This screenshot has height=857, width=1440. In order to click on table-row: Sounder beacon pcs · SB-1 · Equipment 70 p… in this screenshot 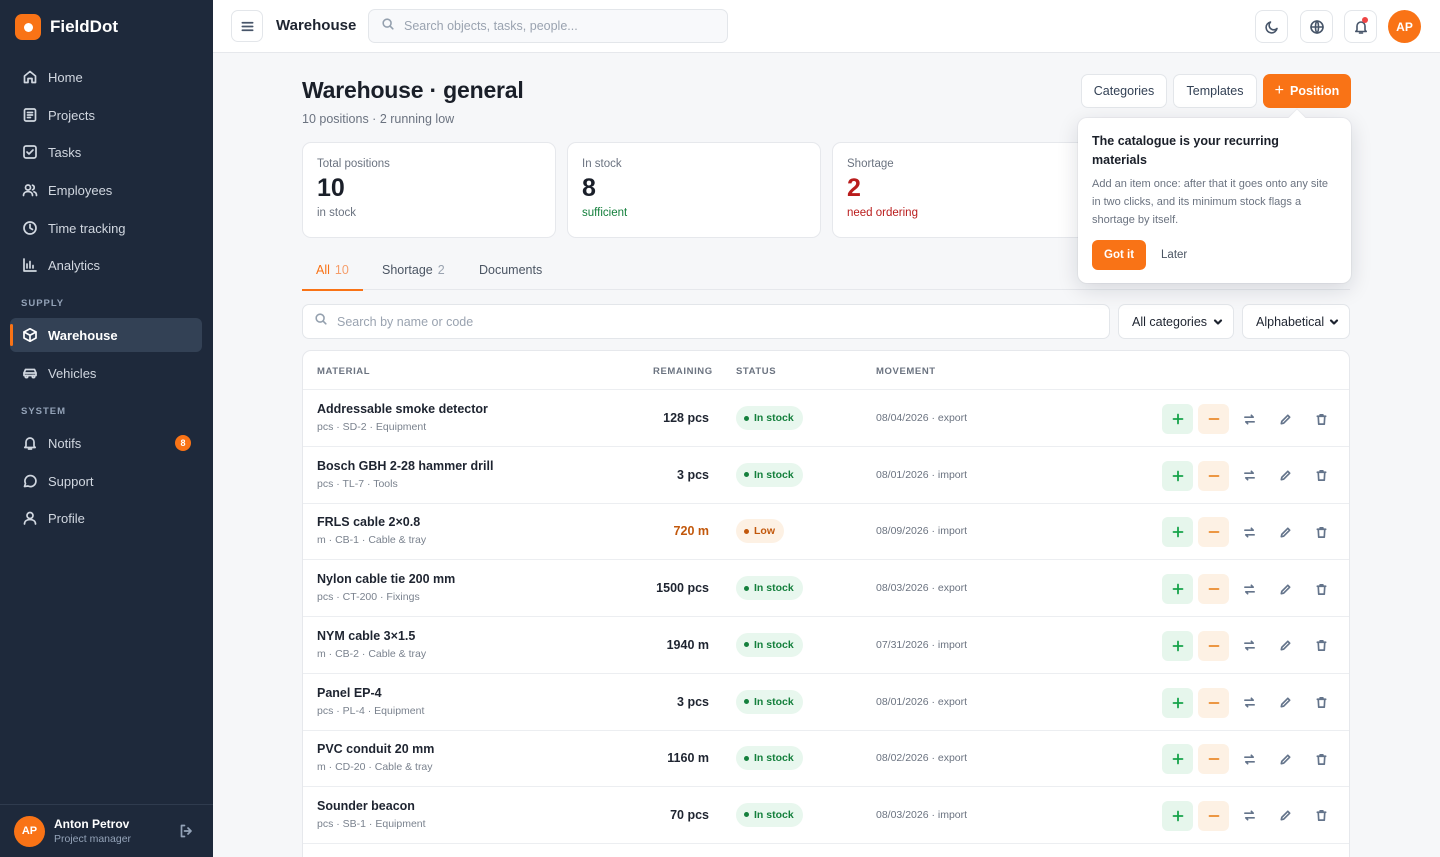, I will do `click(826, 815)`.